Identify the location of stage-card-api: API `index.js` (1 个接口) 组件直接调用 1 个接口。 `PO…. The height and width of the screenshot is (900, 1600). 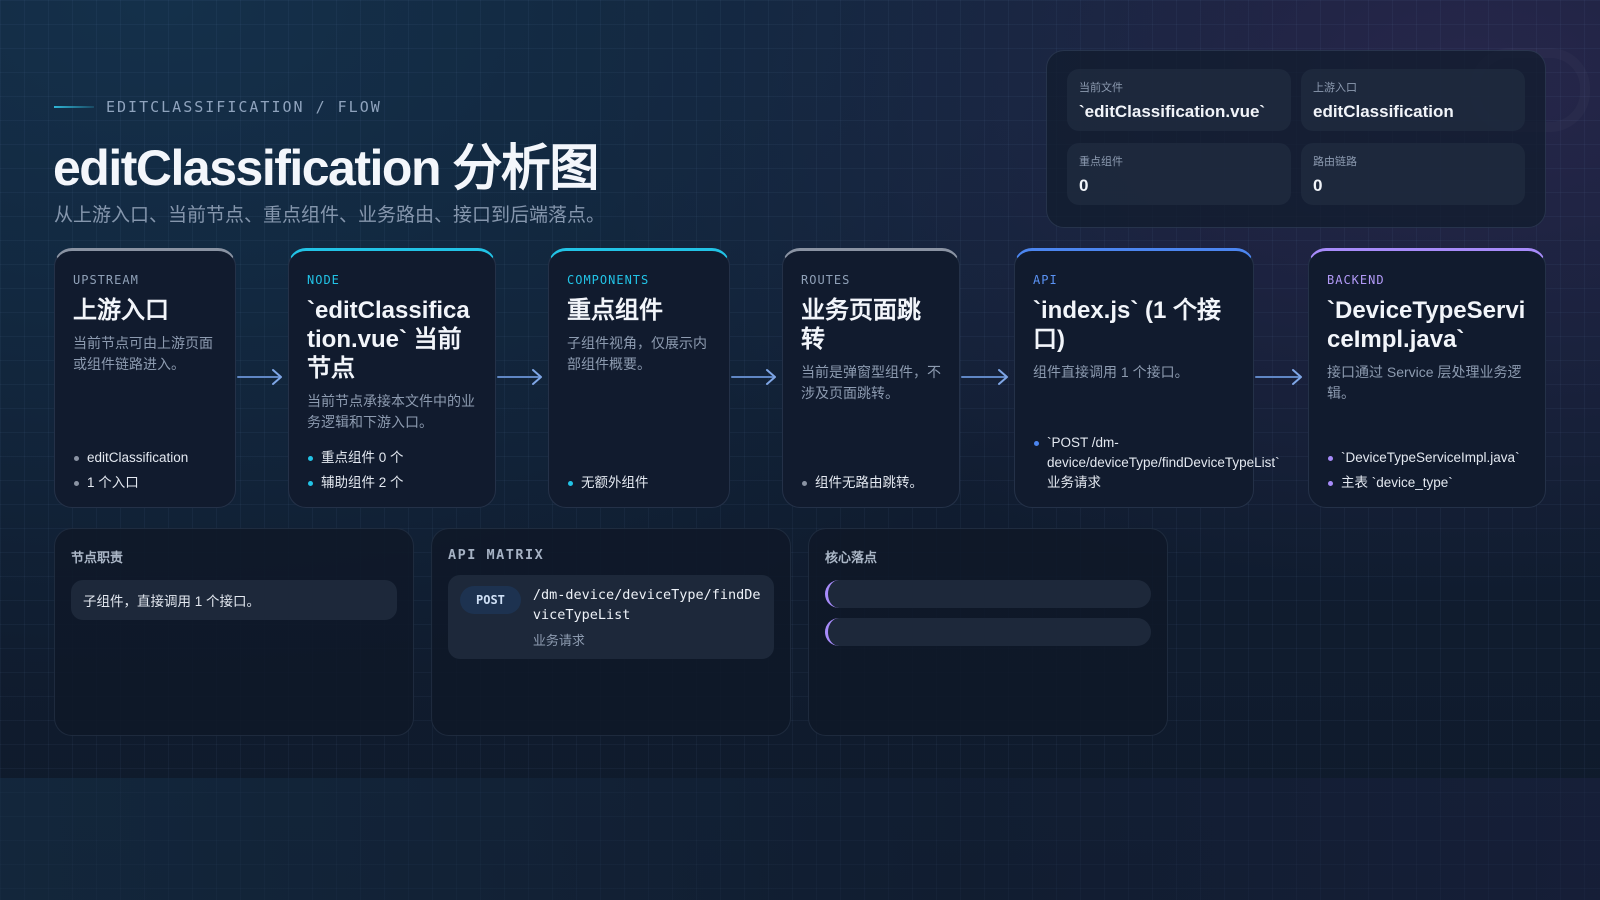
(1147, 378).